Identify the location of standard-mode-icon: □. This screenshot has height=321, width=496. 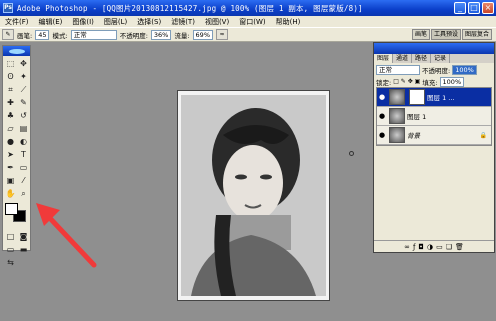
(10, 236).